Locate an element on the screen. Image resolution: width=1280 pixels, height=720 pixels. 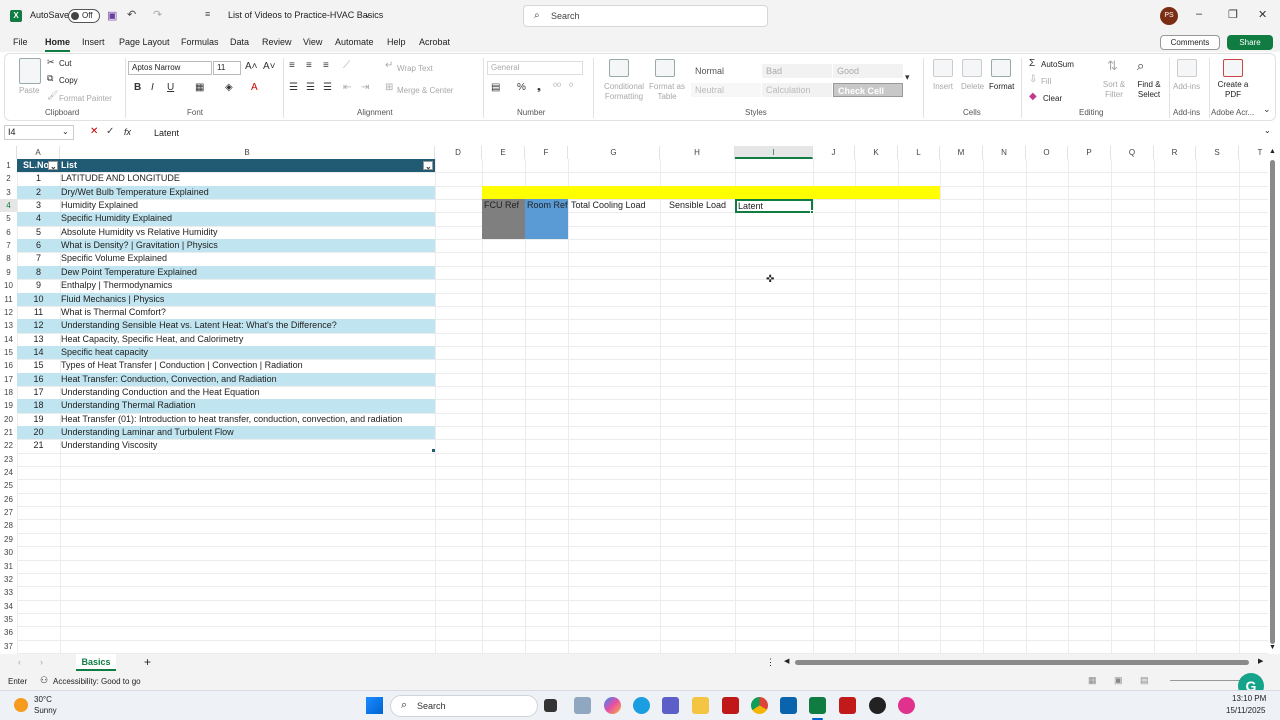
tab-acrobat: Acrobat is located at coordinates (434, 42).